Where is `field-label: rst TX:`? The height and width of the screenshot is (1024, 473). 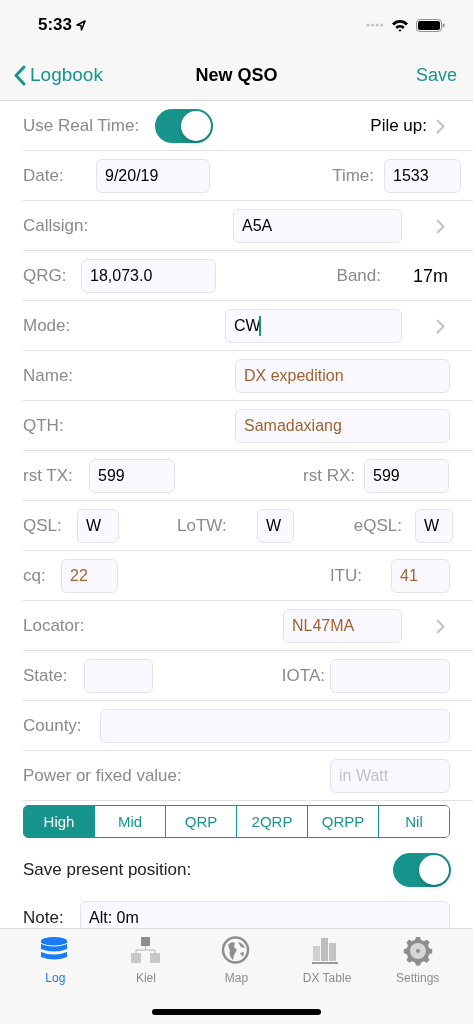
field-label: rst TX: is located at coordinates (48, 476).